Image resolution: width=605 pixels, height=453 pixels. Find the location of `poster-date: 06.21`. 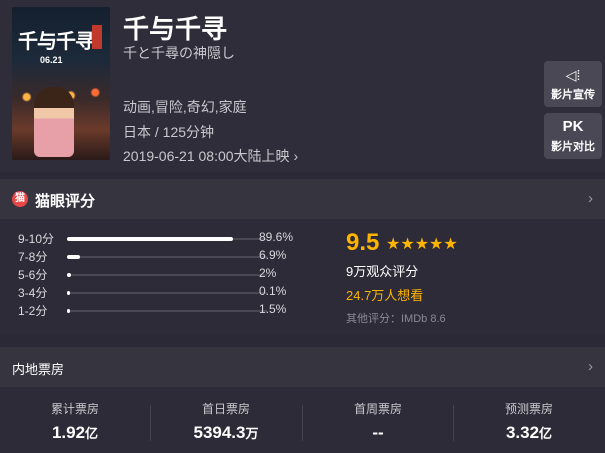

poster-date: 06.21 is located at coordinates (51, 60).